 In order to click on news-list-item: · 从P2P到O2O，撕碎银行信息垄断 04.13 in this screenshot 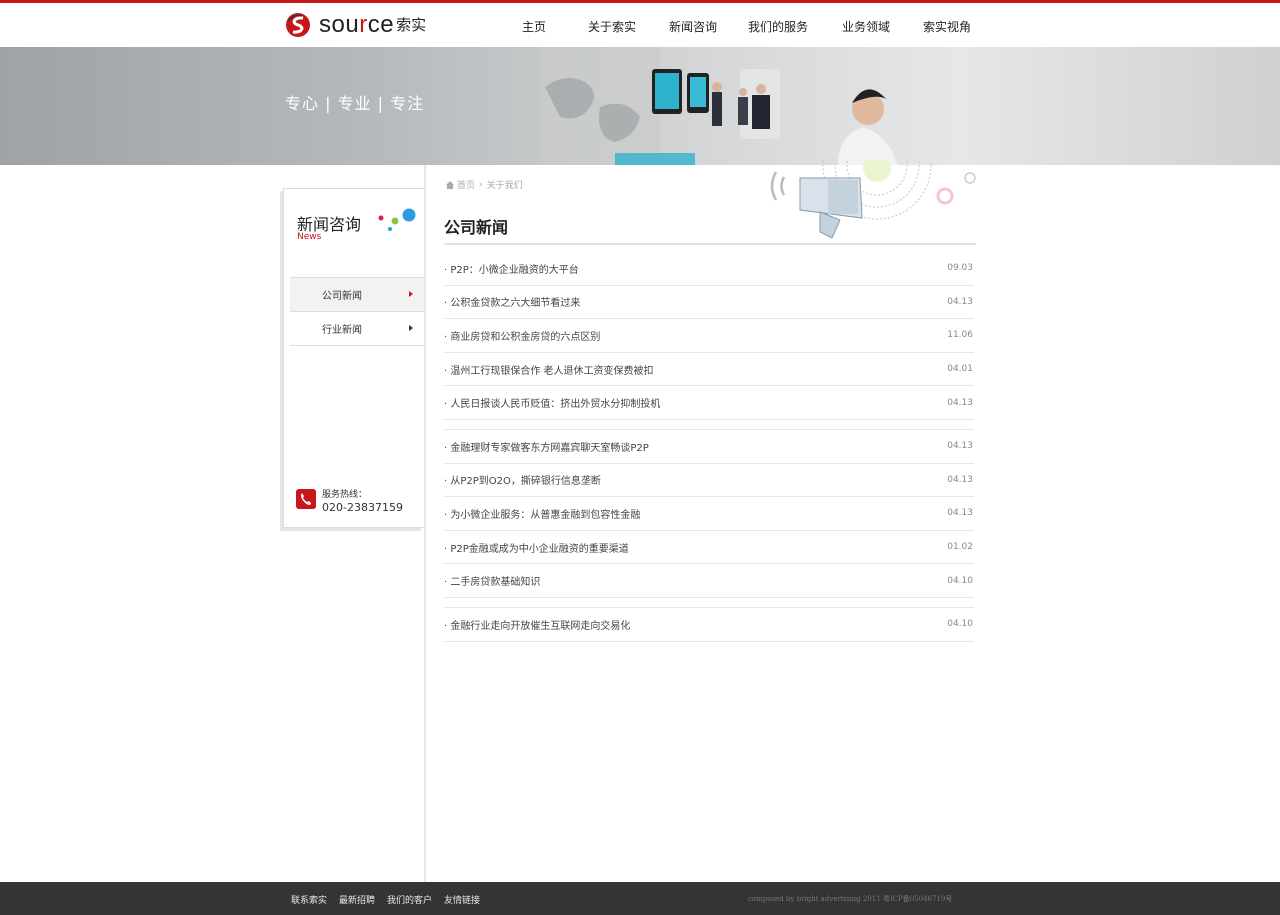, I will do `click(709, 481)`.